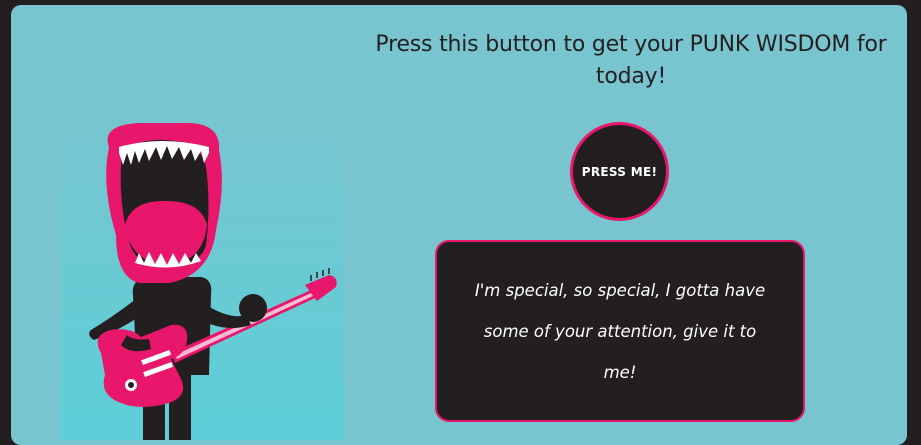  Describe the element at coordinates (619, 171) in the screenshot. I see `press-me-button: PRESS ME!` at that location.